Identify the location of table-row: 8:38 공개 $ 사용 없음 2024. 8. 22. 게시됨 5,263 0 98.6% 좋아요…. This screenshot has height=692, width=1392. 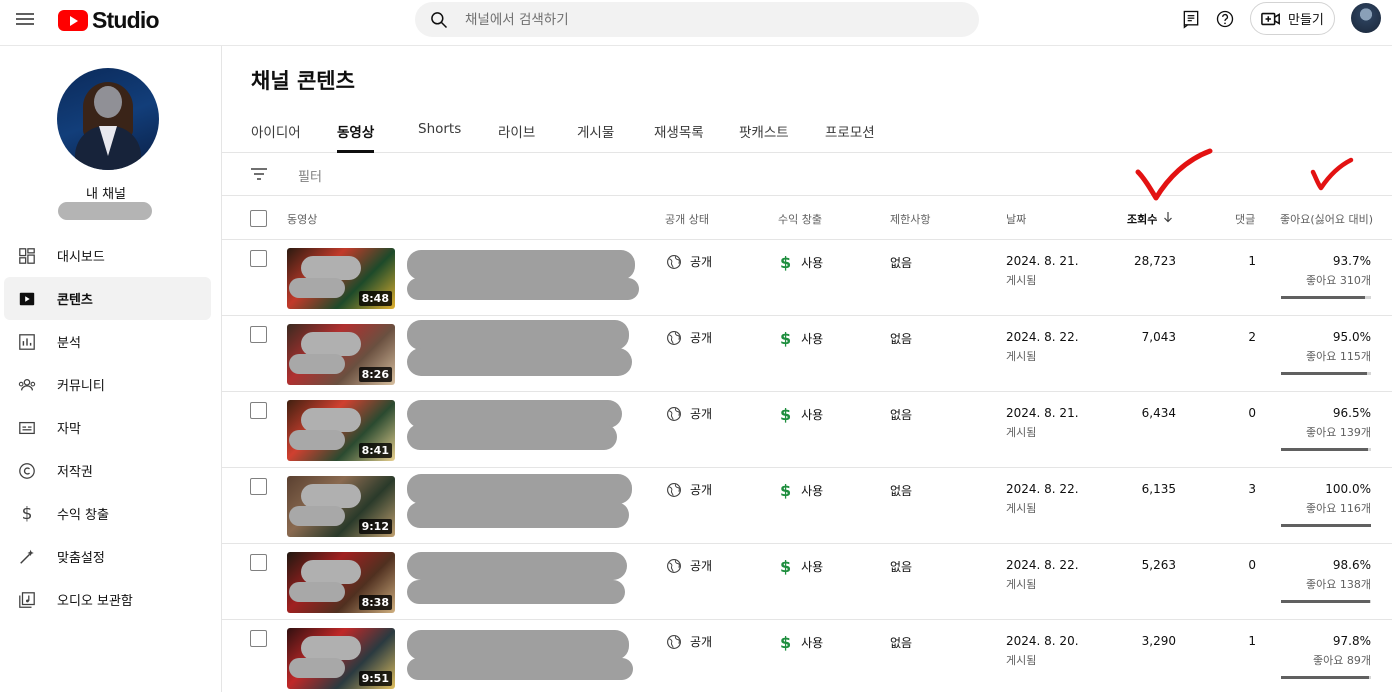
(807, 582).